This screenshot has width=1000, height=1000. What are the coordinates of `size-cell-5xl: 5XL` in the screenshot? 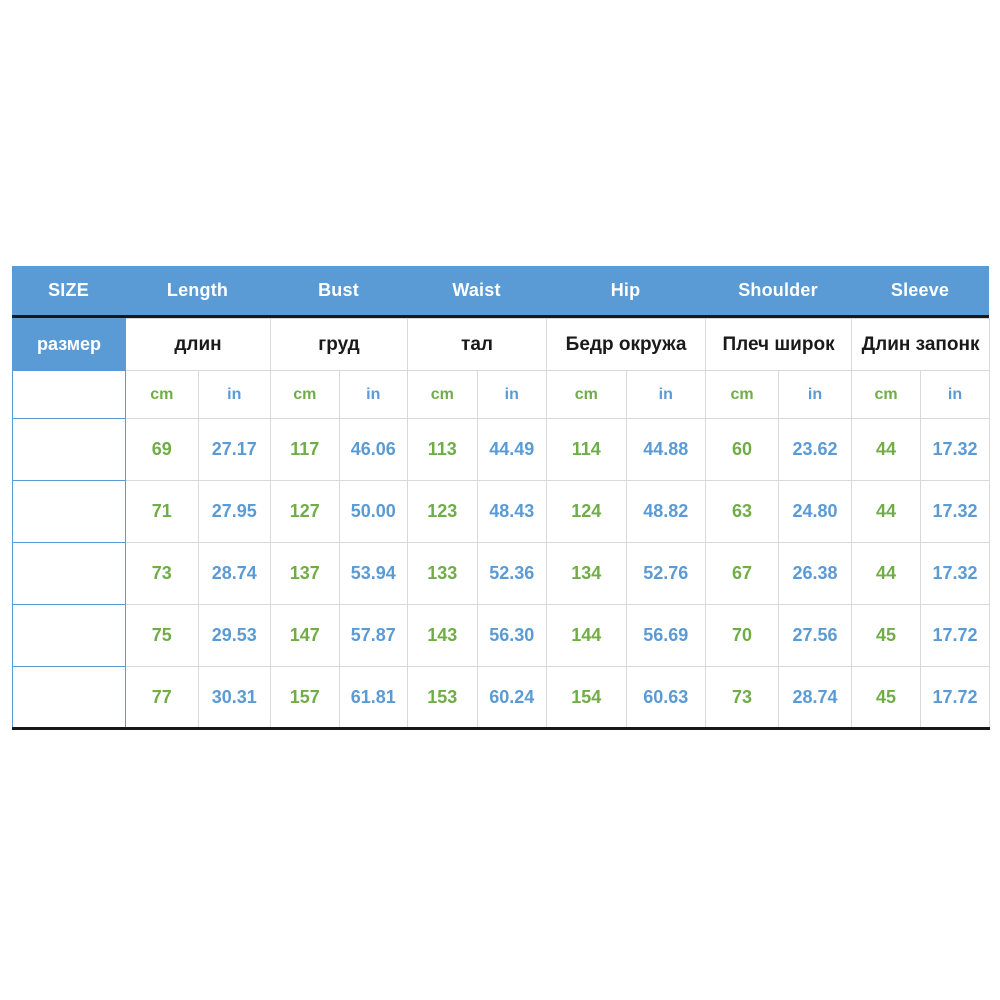 It's located at (69, 635).